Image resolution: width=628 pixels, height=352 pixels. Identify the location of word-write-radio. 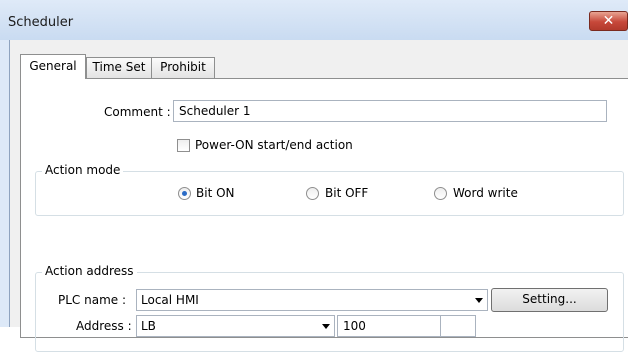
(440, 193).